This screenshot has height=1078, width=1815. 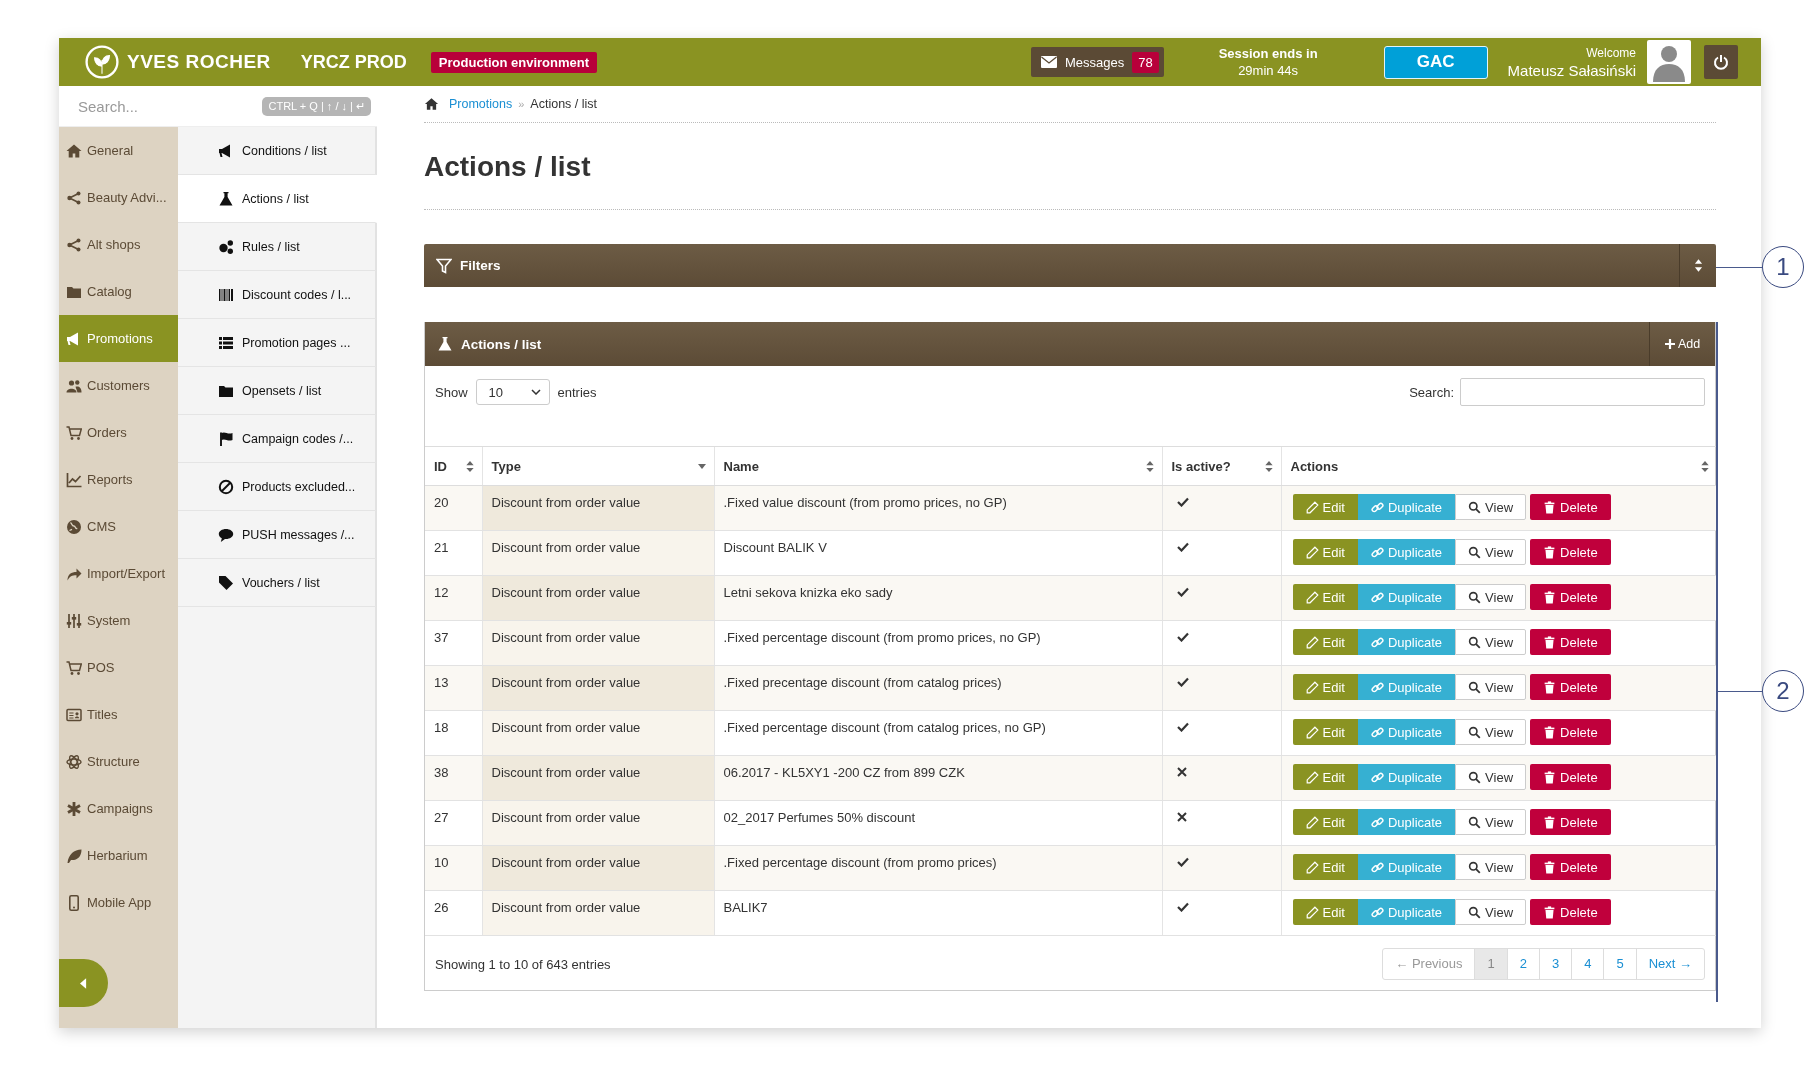 I want to click on pagination-link: 3, so click(x=1555, y=964).